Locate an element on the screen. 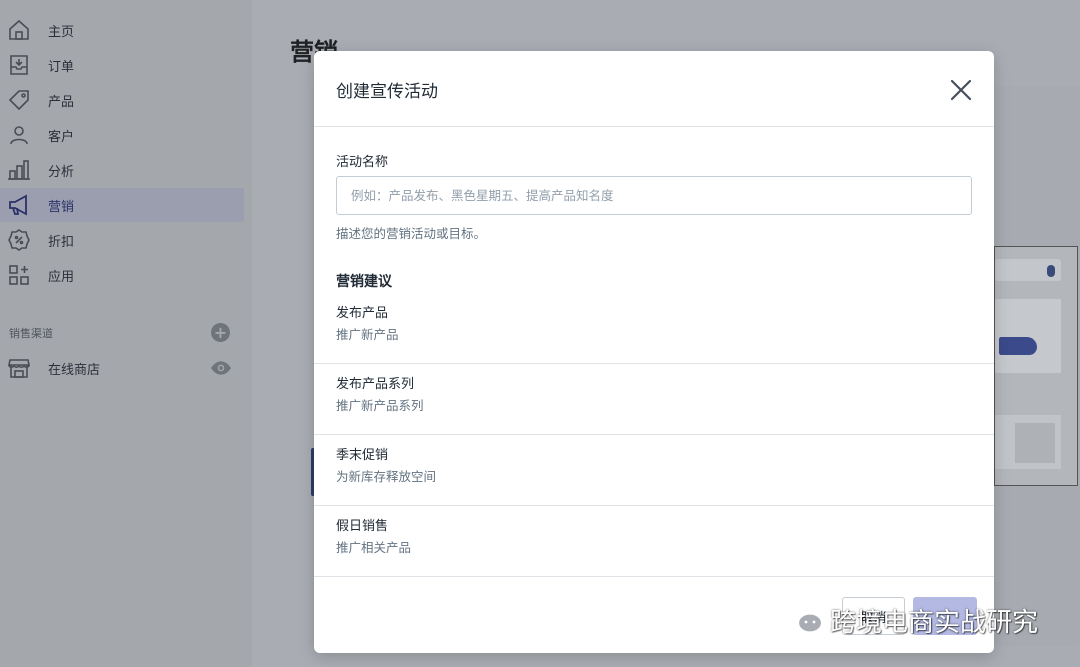 Image resolution: width=1080 pixels, height=667 pixels. sidebar-item-label: 主页 is located at coordinates (61, 32).